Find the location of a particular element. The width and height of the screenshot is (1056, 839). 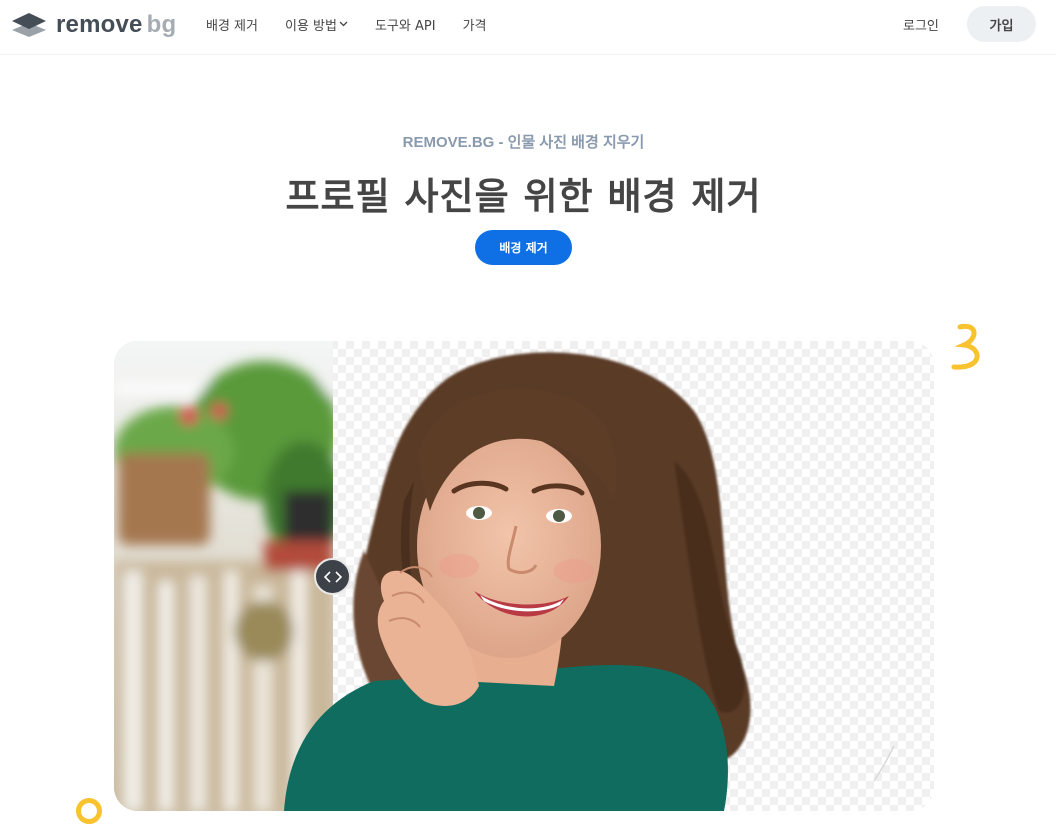

ring-decoration is located at coordinates (89, 811).